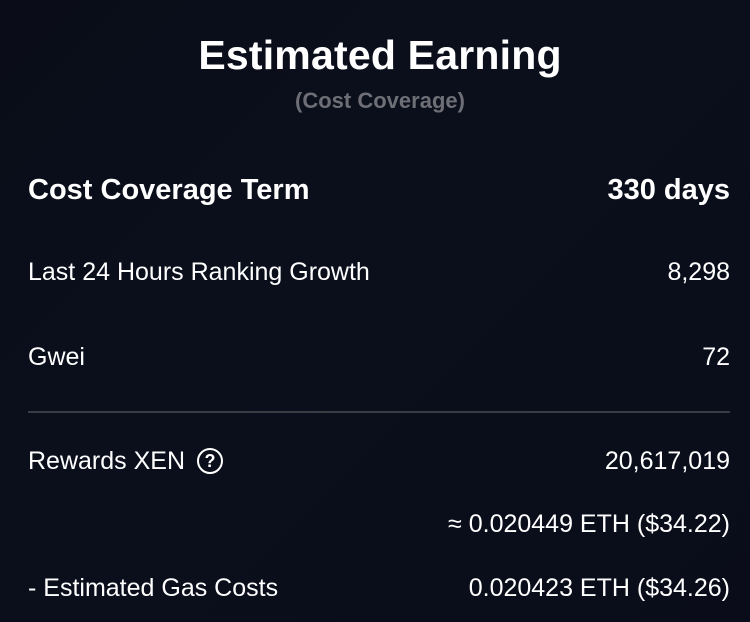  Describe the element at coordinates (667, 460) in the screenshot. I see `rewards-xen-value: 20,617,019` at that location.